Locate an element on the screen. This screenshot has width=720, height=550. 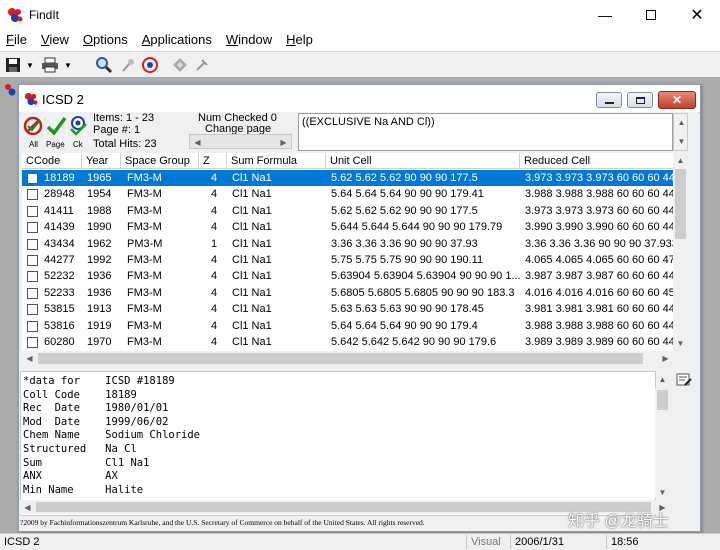
column-header: Reduced Cell is located at coordinates (596, 161).